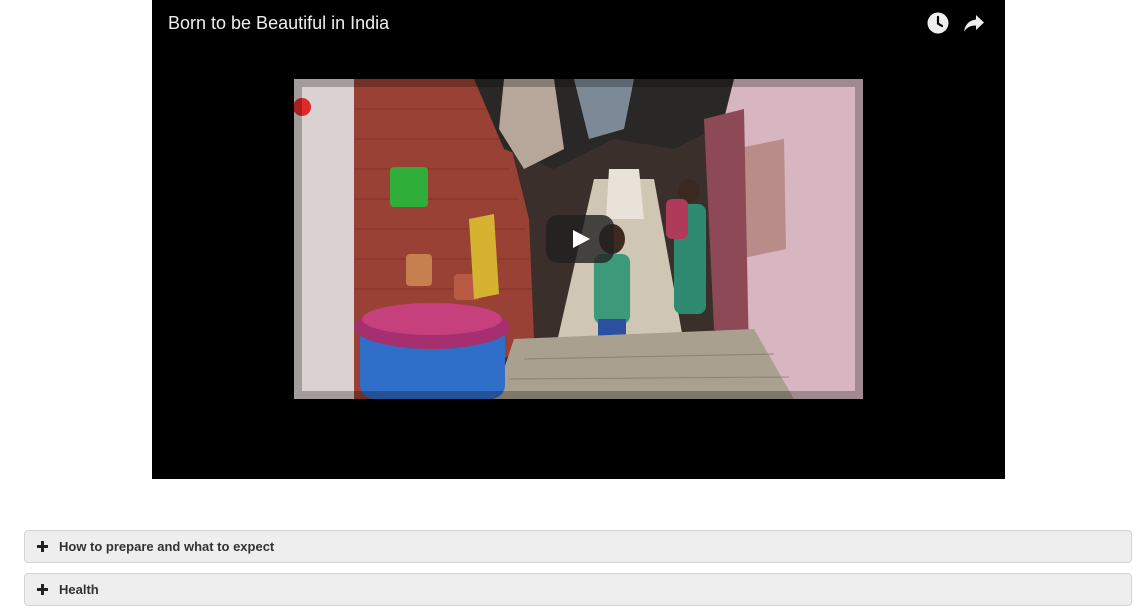  I want to click on play-icon, so click(581, 239).